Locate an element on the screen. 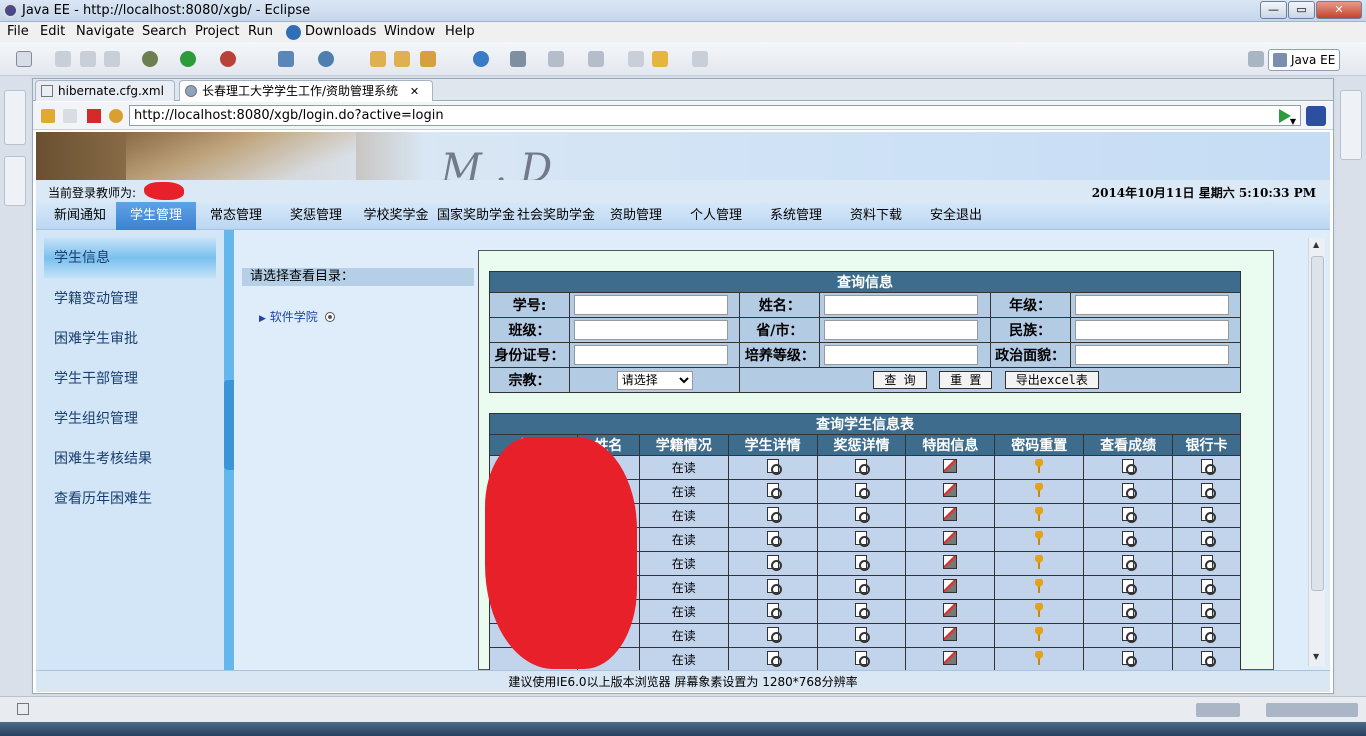 The image size is (1366, 736). nav-downloads: 资料下载 is located at coordinates (876, 216).